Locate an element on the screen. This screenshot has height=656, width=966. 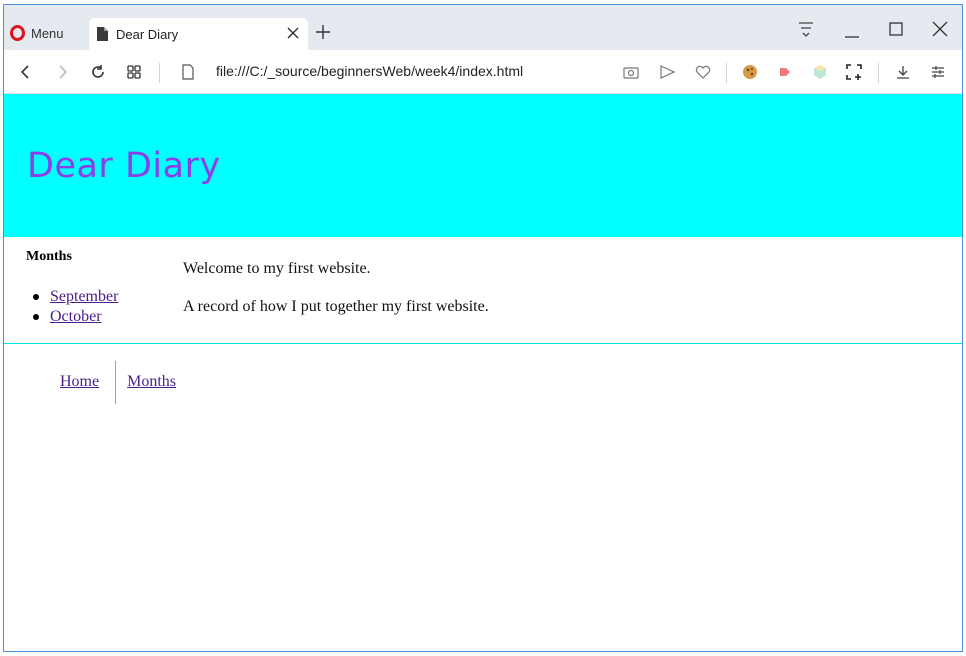
link-months: Months is located at coordinates (151, 382).